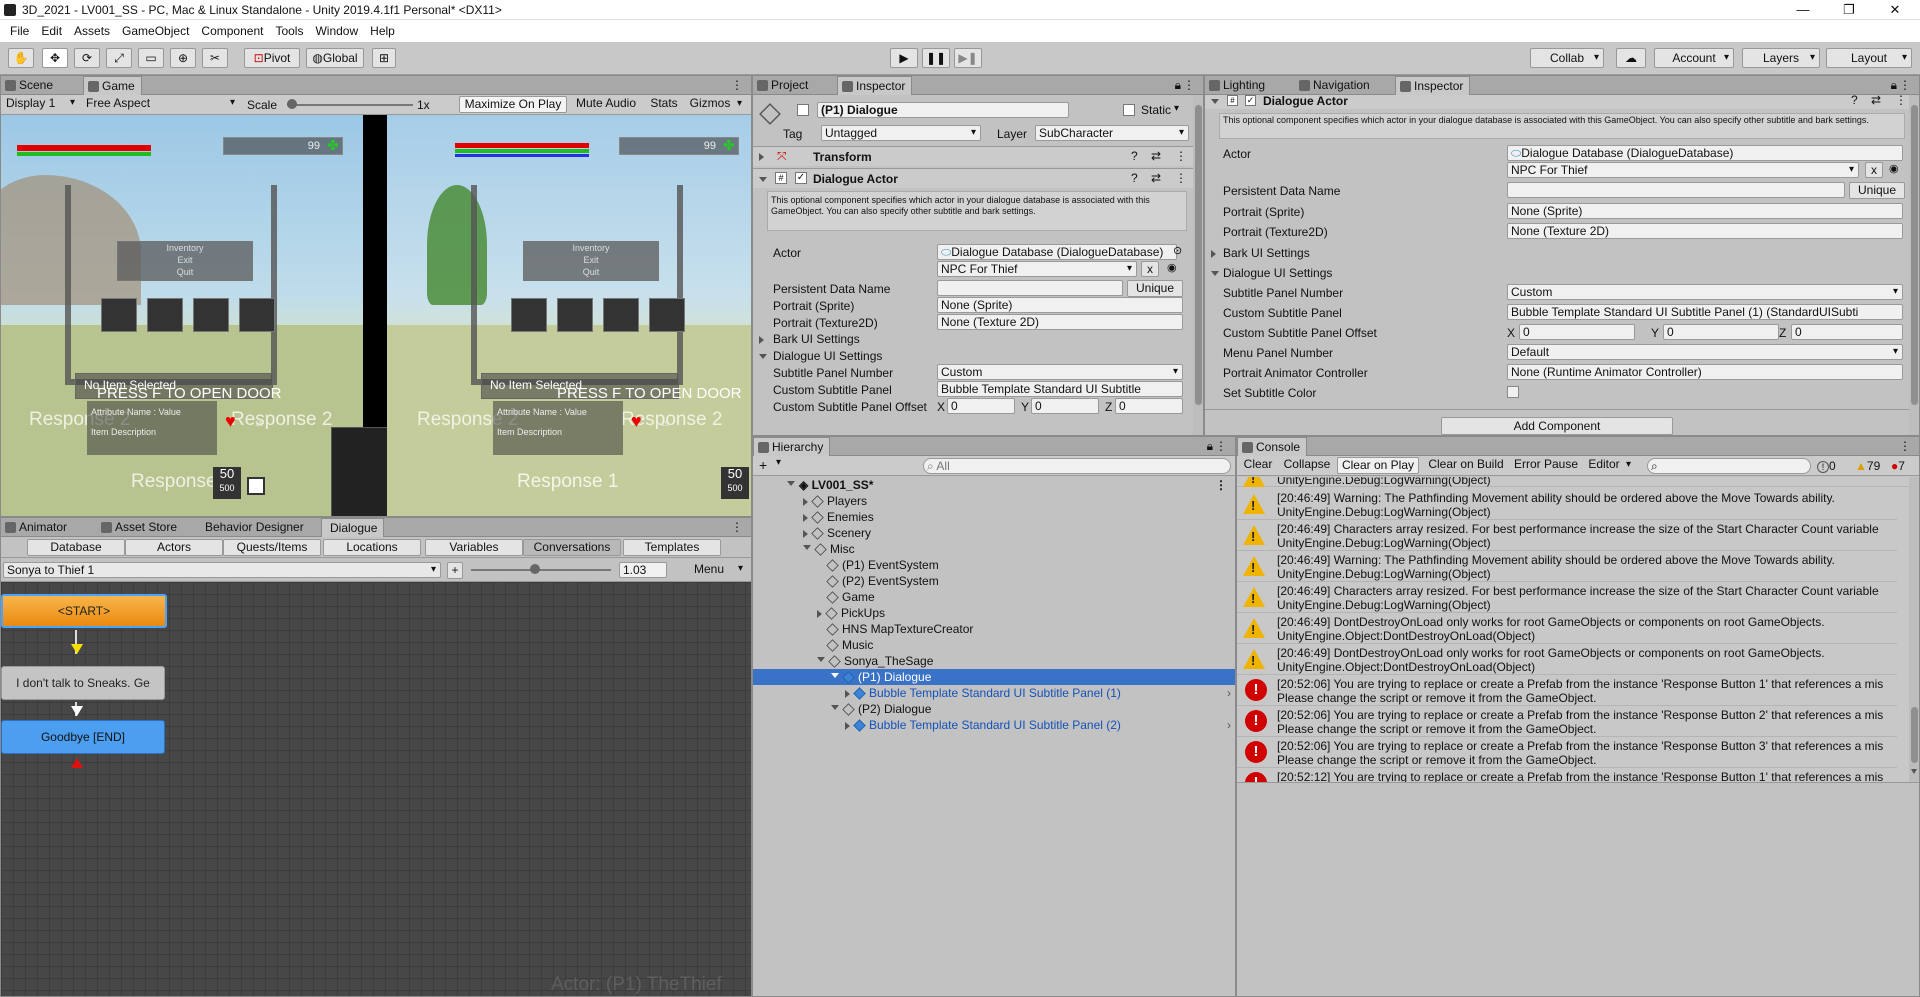 This screenshot has width=1920, height=997. Describe the element at coordinates (1335, 85) in the screenshot. I see `tab-navigation: Navigation` at that location.